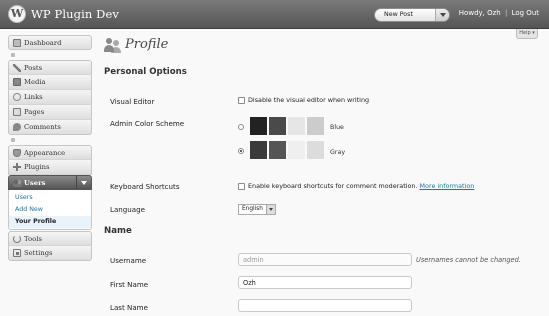  I want to click on last-name-field, so click(325, 305).